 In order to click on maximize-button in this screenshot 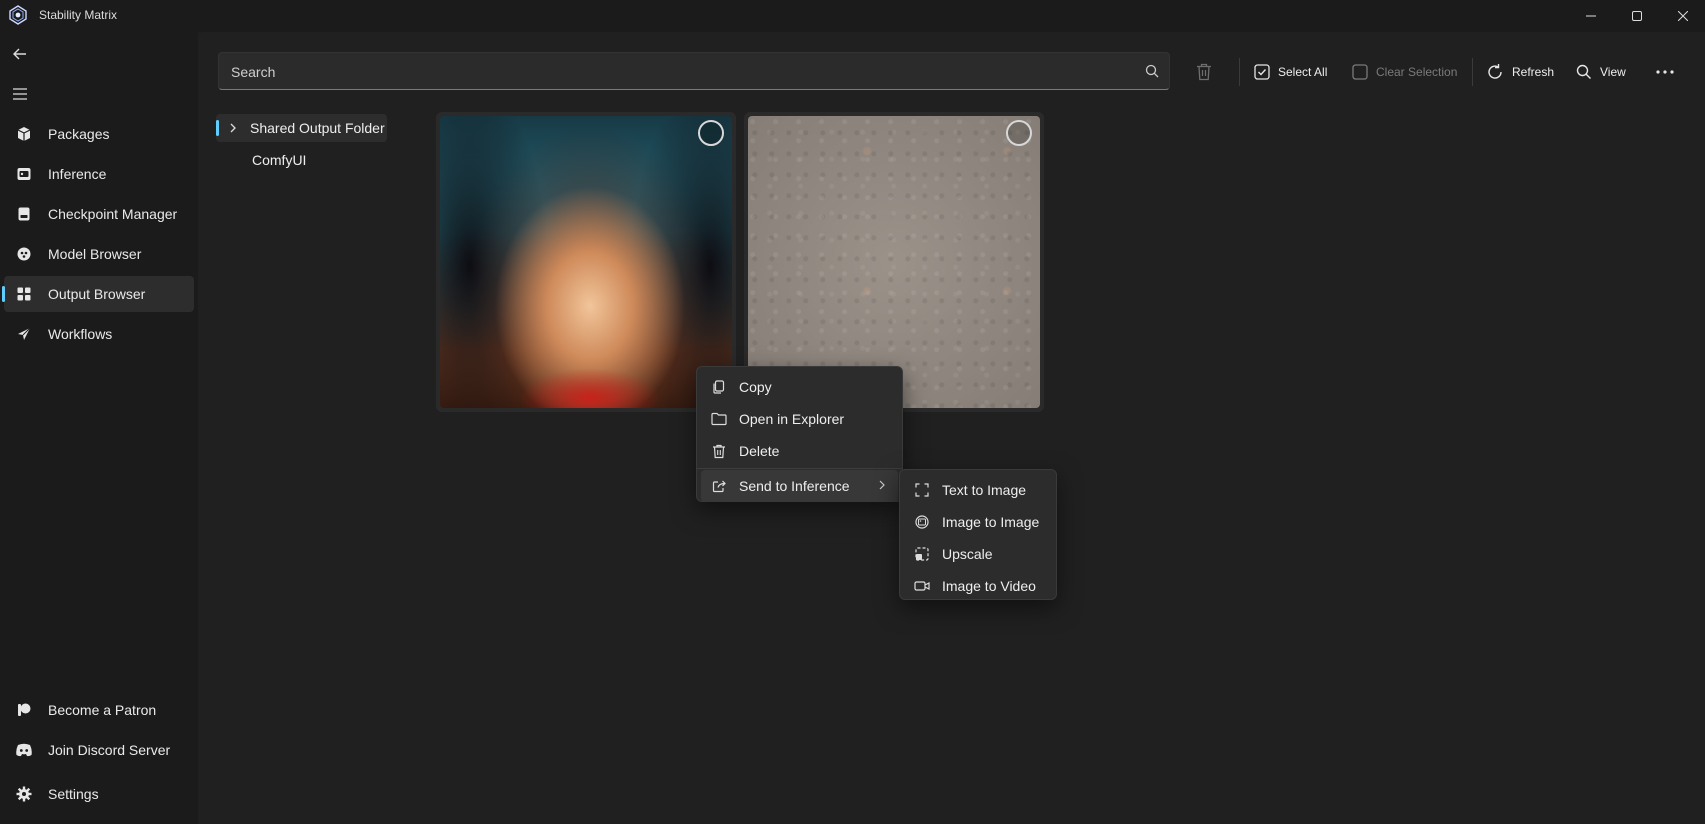, I will do `click(1637, 16)`.